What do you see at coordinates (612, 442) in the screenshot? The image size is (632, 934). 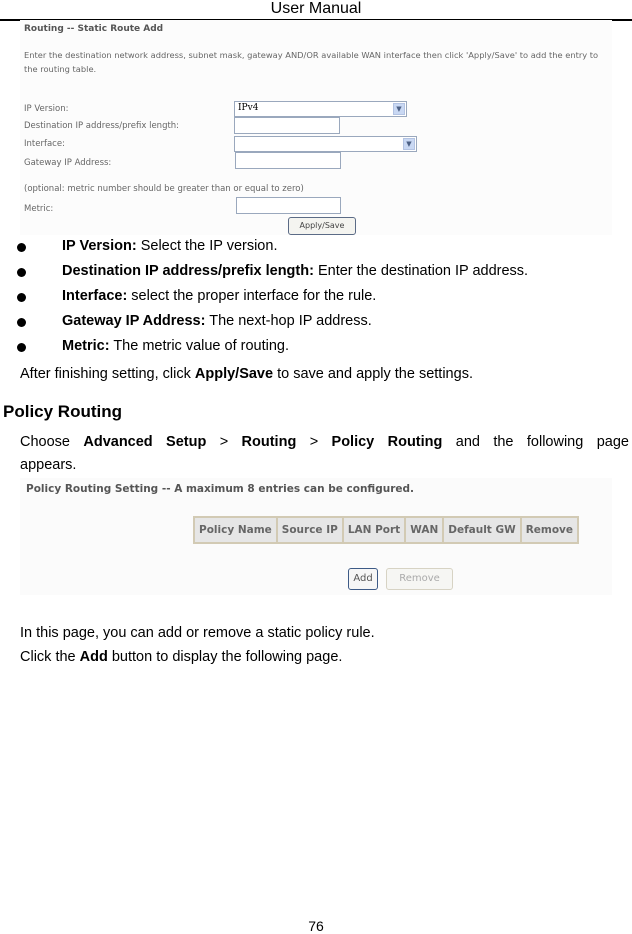 I see `word: page` at bounding box center [612, 442].